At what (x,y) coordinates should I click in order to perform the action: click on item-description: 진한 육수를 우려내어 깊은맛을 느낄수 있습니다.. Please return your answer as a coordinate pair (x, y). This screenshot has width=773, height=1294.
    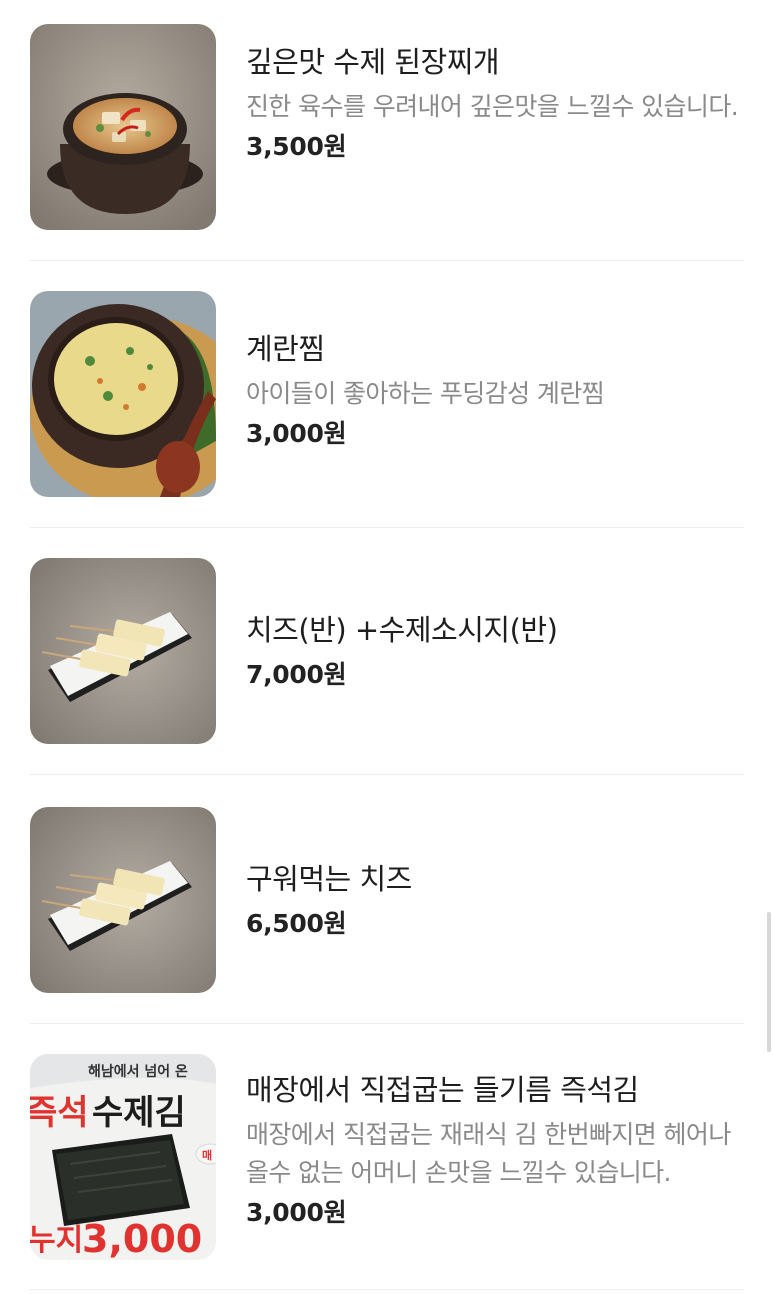
    Looking at the image, I should click on (492, 106).